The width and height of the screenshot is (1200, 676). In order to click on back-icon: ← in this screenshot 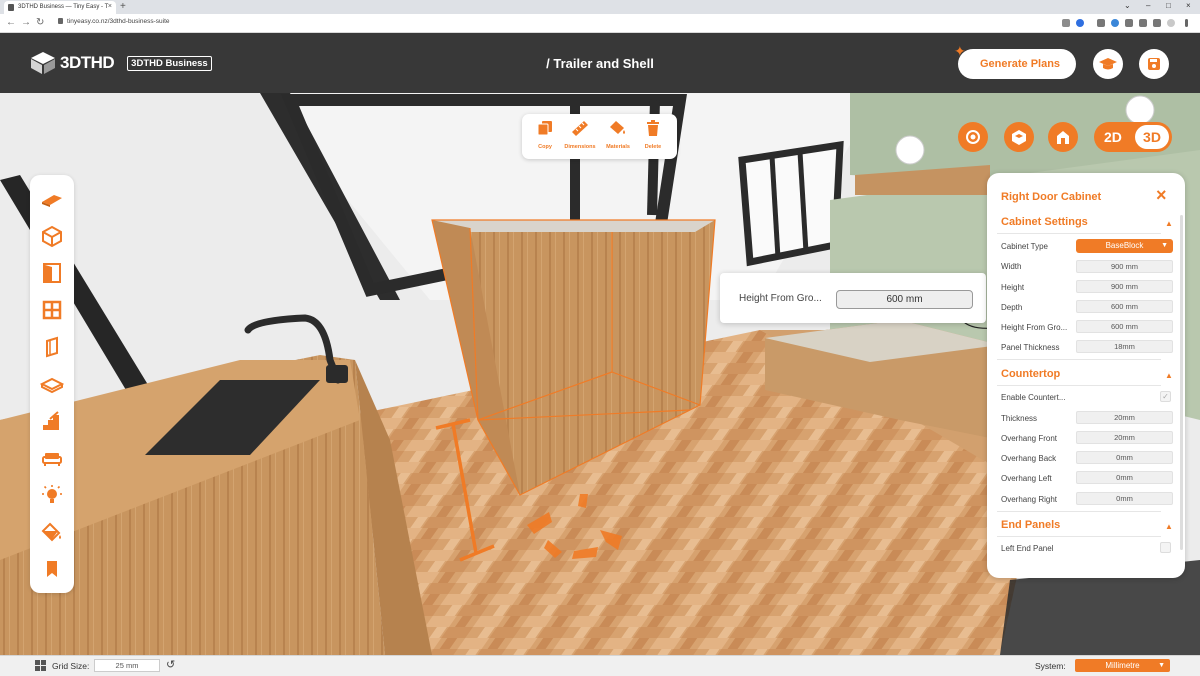, I will do `click(11, 23)`.